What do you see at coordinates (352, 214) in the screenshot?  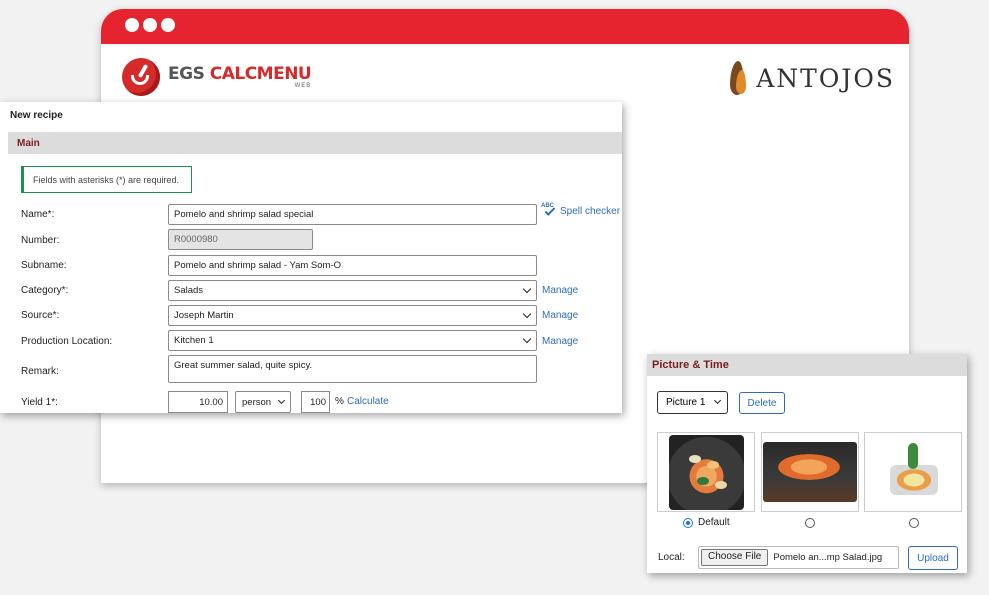 I see `name-field: Pomelo and shrimp salad special` at bounding box center [352, 214].